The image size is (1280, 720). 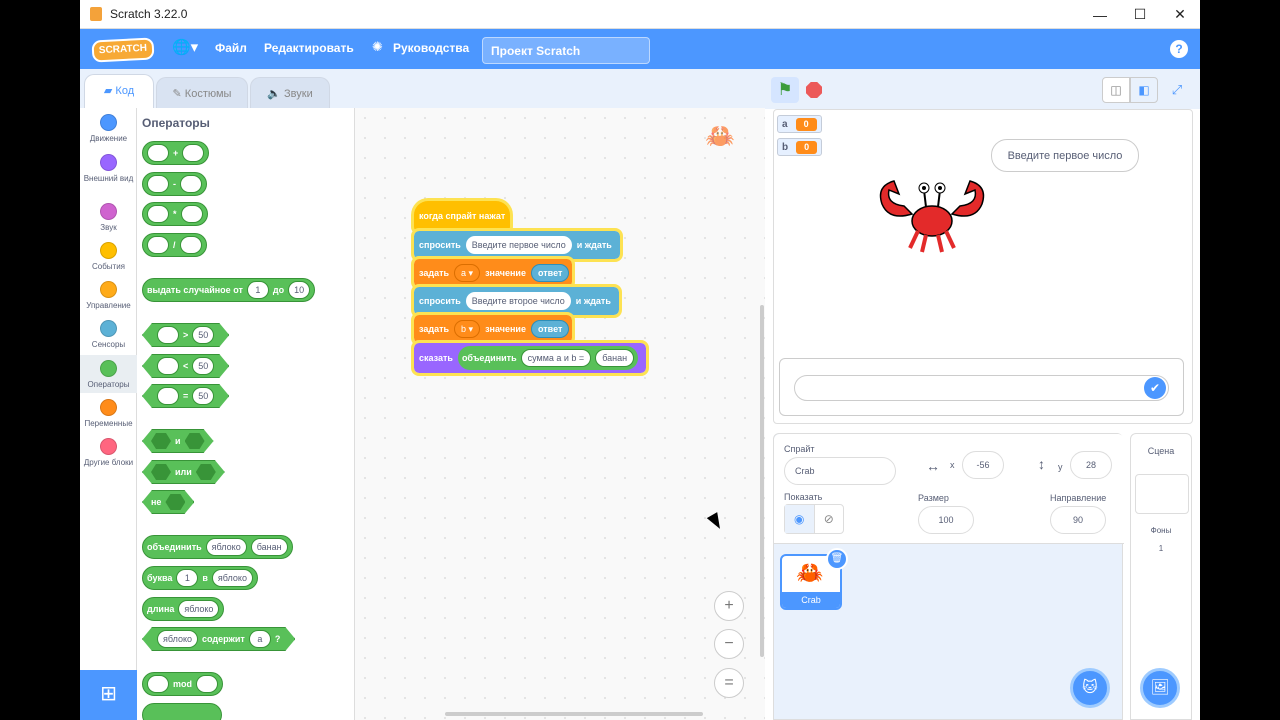 What do you see at coordinates (828, 519) in the screenshot?
I see `hide-eye-icon: ⊘` at bounding box center [828, 519].